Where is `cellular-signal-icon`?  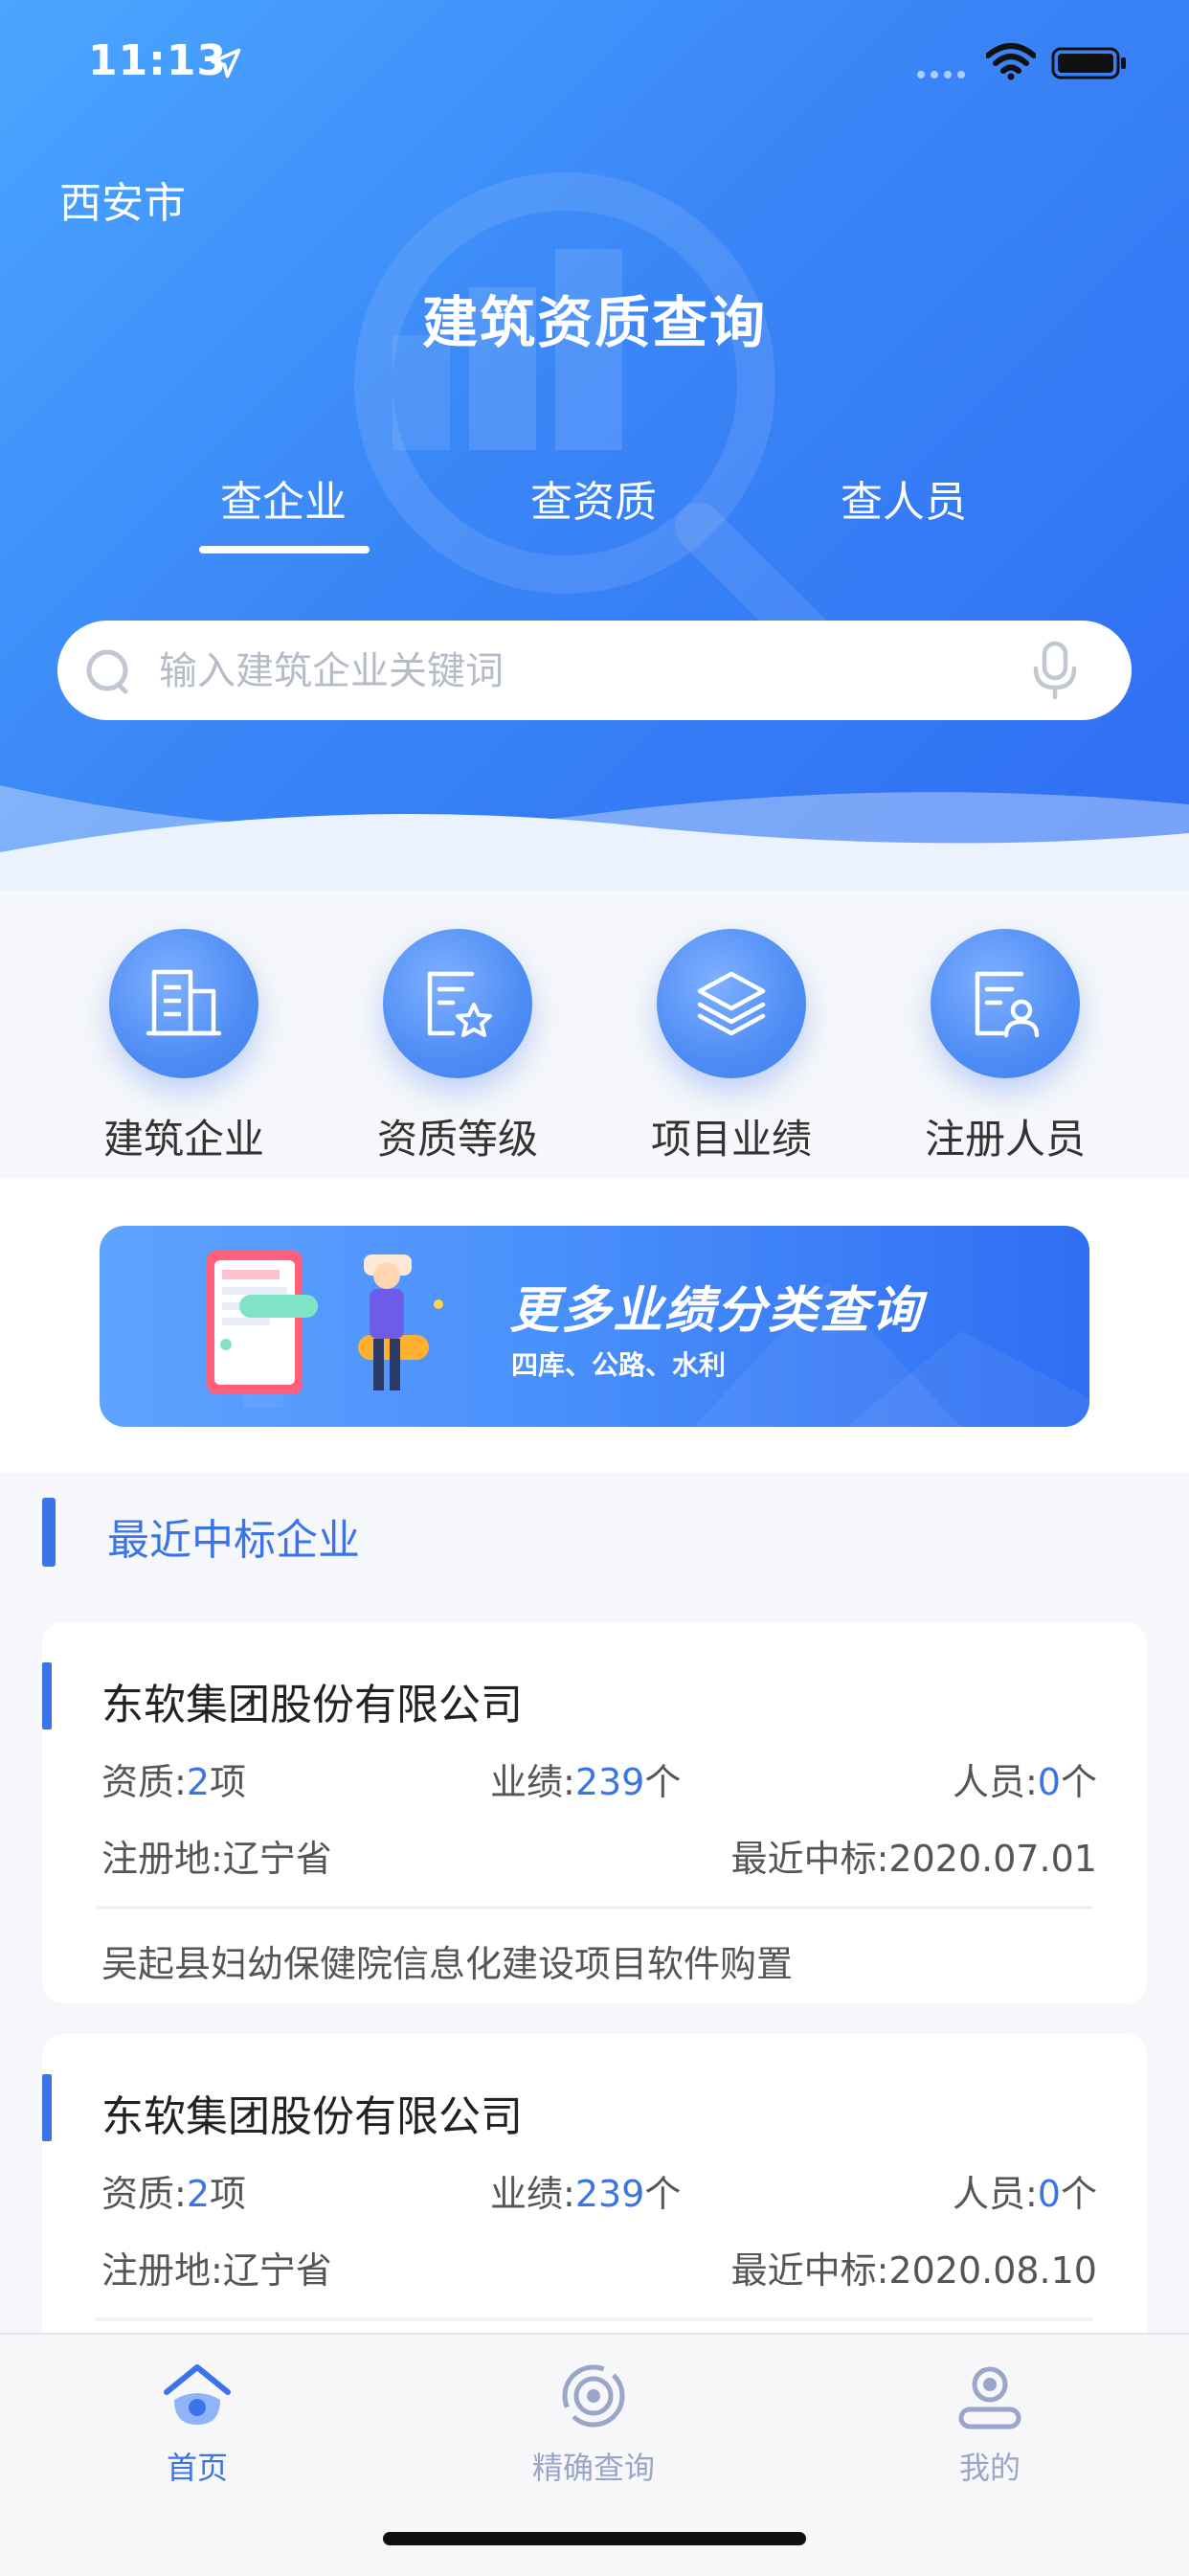
cellular-signal-icon is located at coordinates (941, 75).